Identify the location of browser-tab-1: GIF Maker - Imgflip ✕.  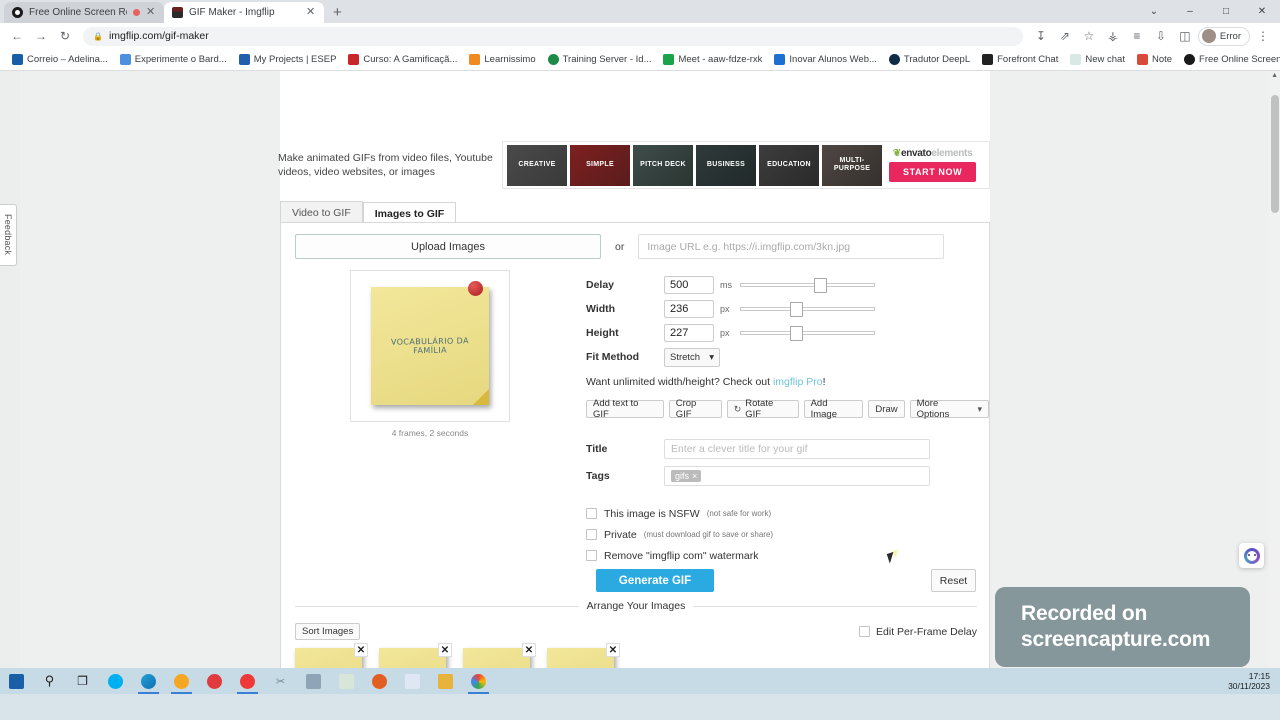
(244, 12).